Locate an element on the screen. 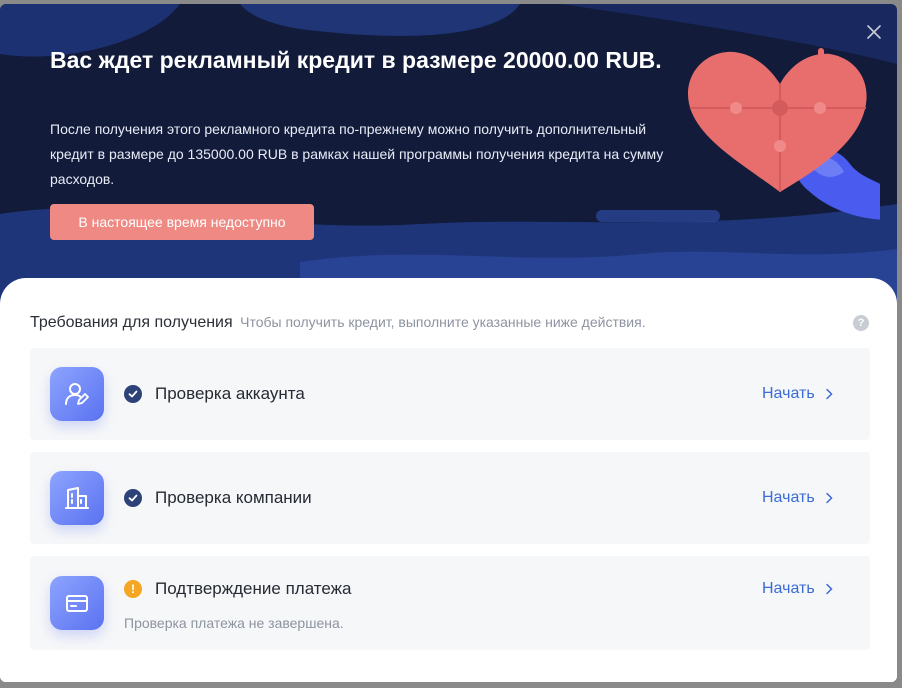  unavailable-button: В настоящее время недоступно is located at coordinates (182, 222).